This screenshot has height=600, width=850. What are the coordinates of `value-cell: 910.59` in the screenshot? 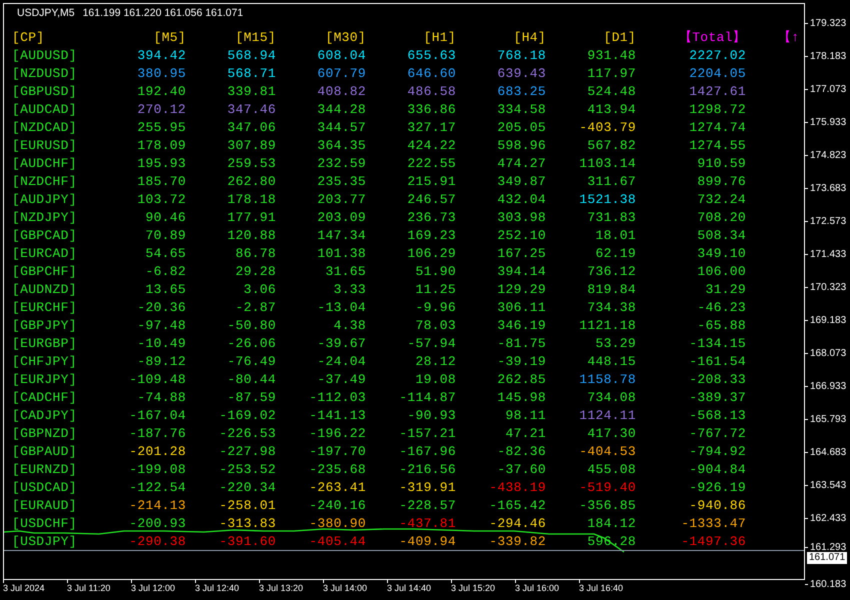 It's located at (721, 164).